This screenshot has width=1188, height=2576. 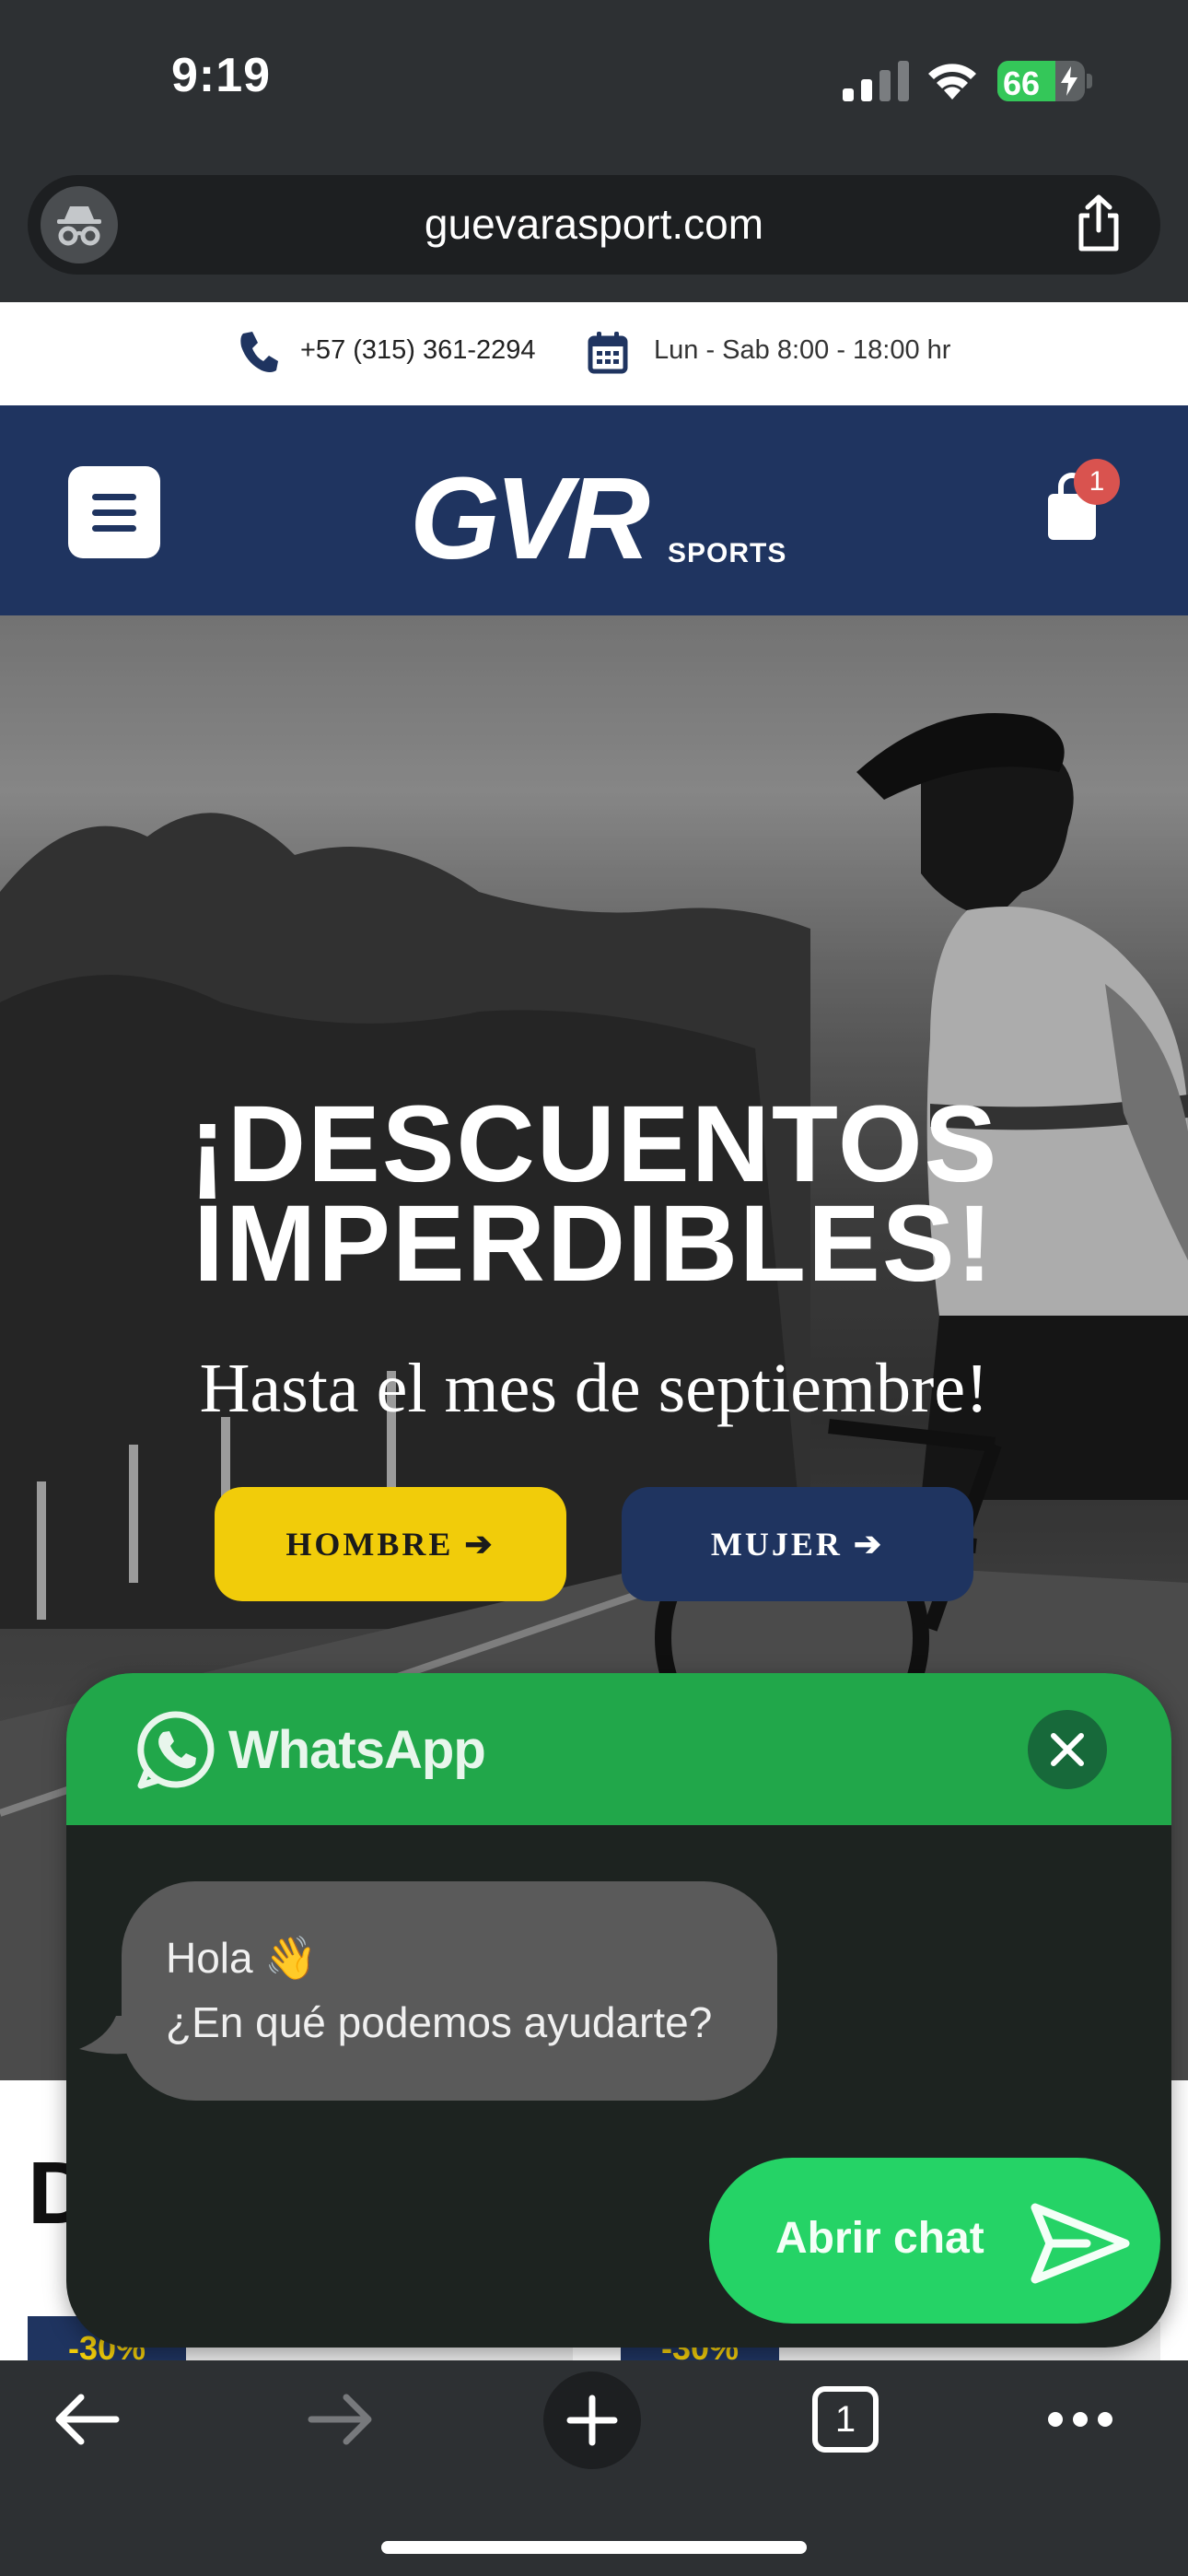 I want to click on chat-greeting: Hola 👋, so click(x=242, y=1958).